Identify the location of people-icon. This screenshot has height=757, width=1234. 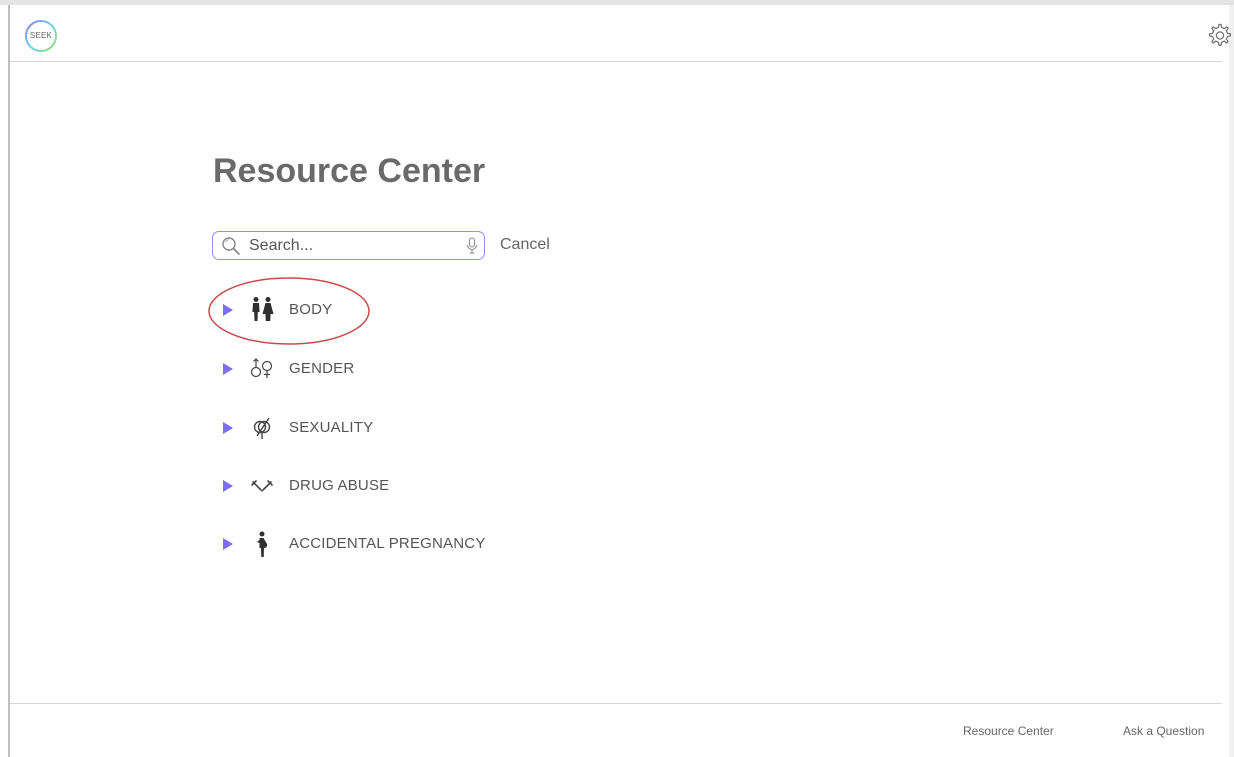
(263, 309).